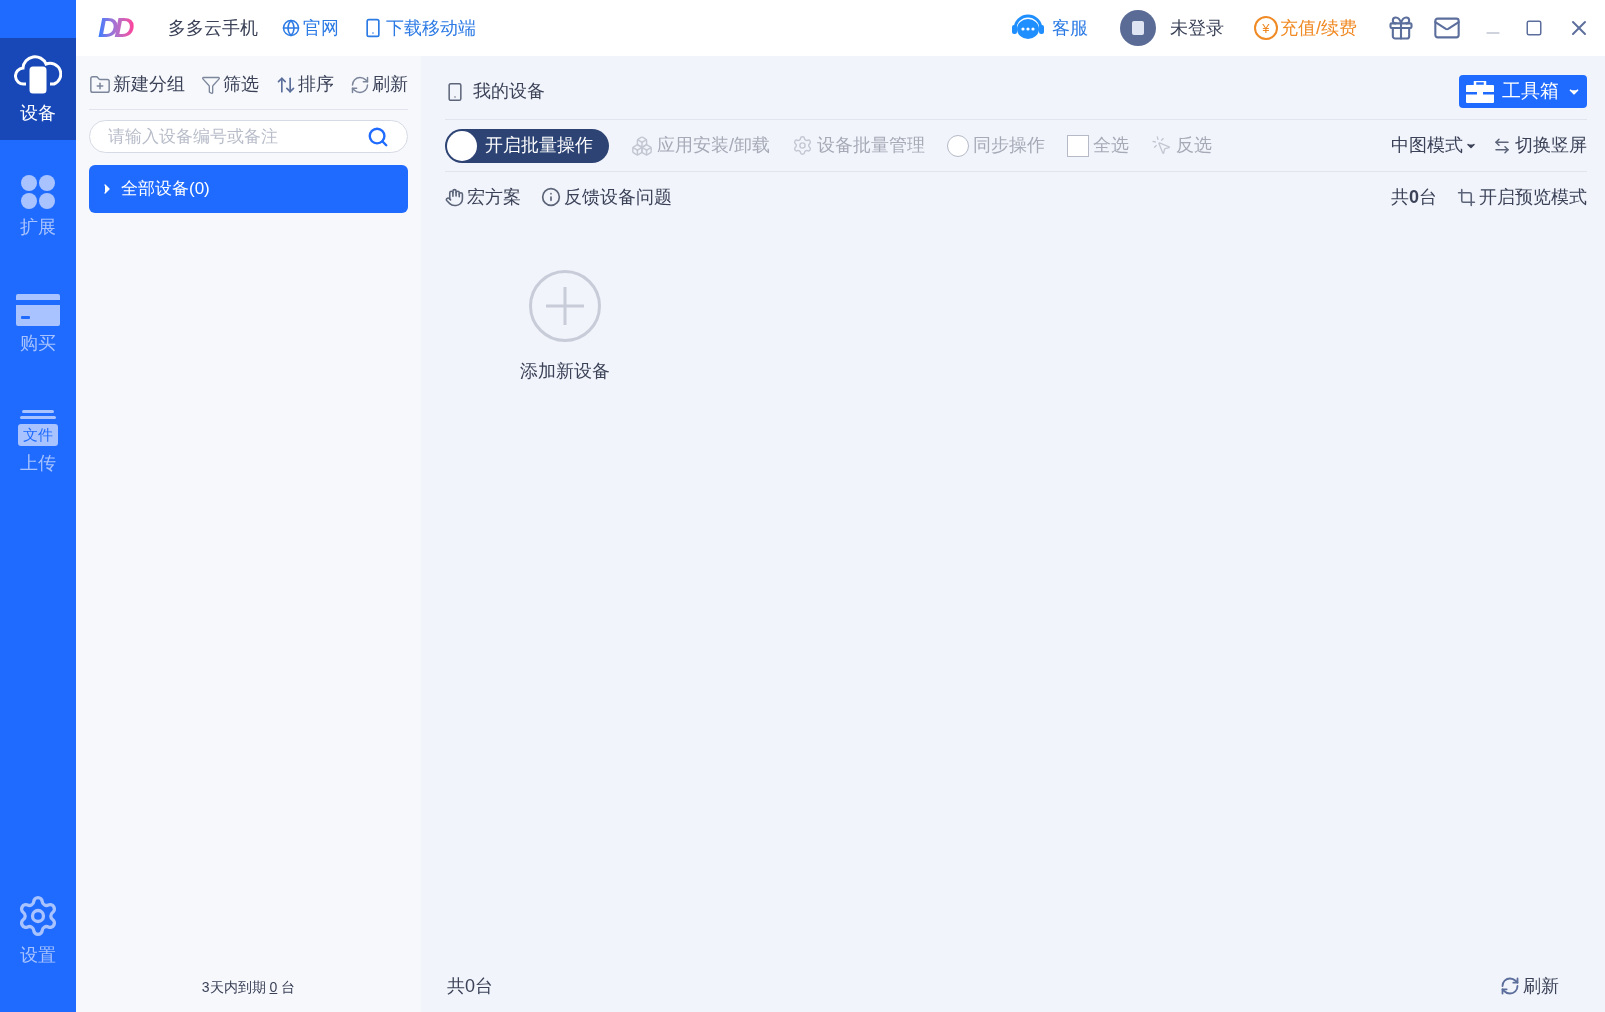 This screenshot has width=1605, height=1012. What do you see at coordinates (213, 28) in the screenshot?
I see `app-name: 多多云手机` at bounding box center [213, 28].